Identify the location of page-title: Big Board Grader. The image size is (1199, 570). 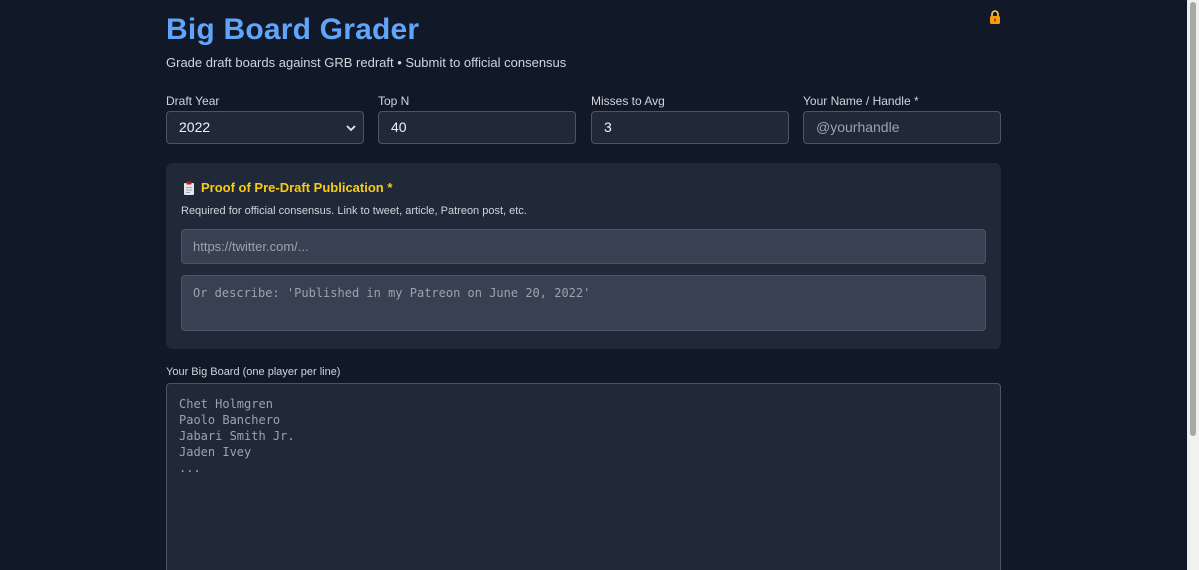
(293, 29).